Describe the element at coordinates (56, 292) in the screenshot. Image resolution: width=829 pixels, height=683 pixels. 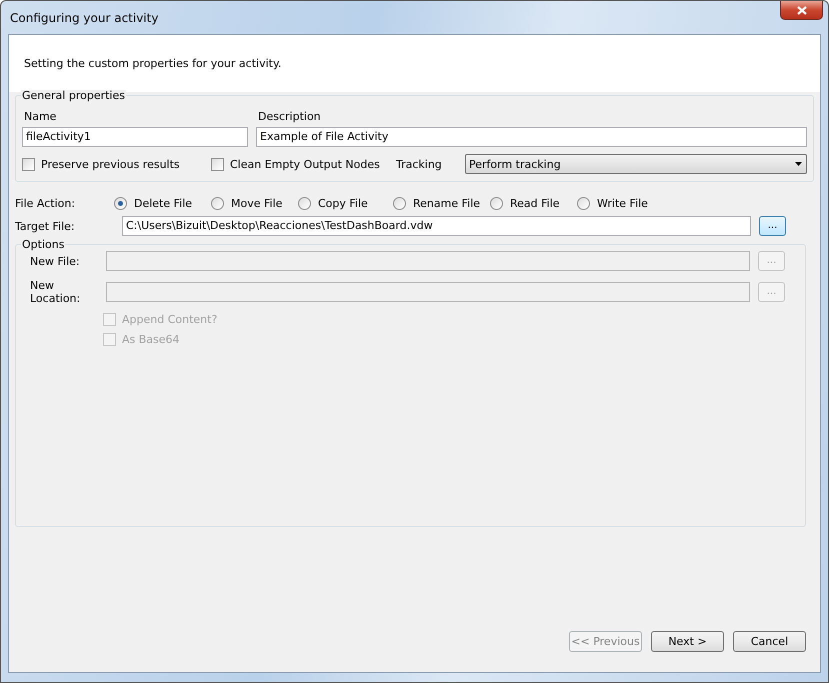
I see `field-label: New Location:` at that location.